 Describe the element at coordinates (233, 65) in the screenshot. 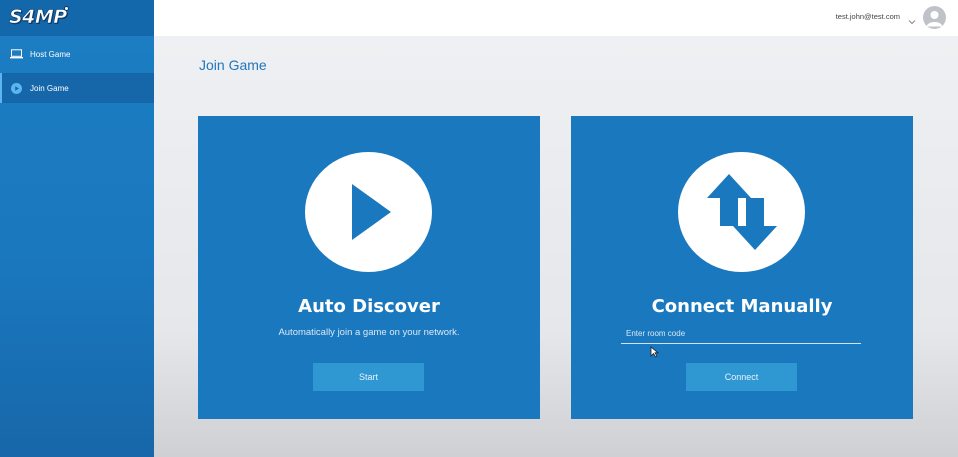

I see `page-title: Join Game` at that location.